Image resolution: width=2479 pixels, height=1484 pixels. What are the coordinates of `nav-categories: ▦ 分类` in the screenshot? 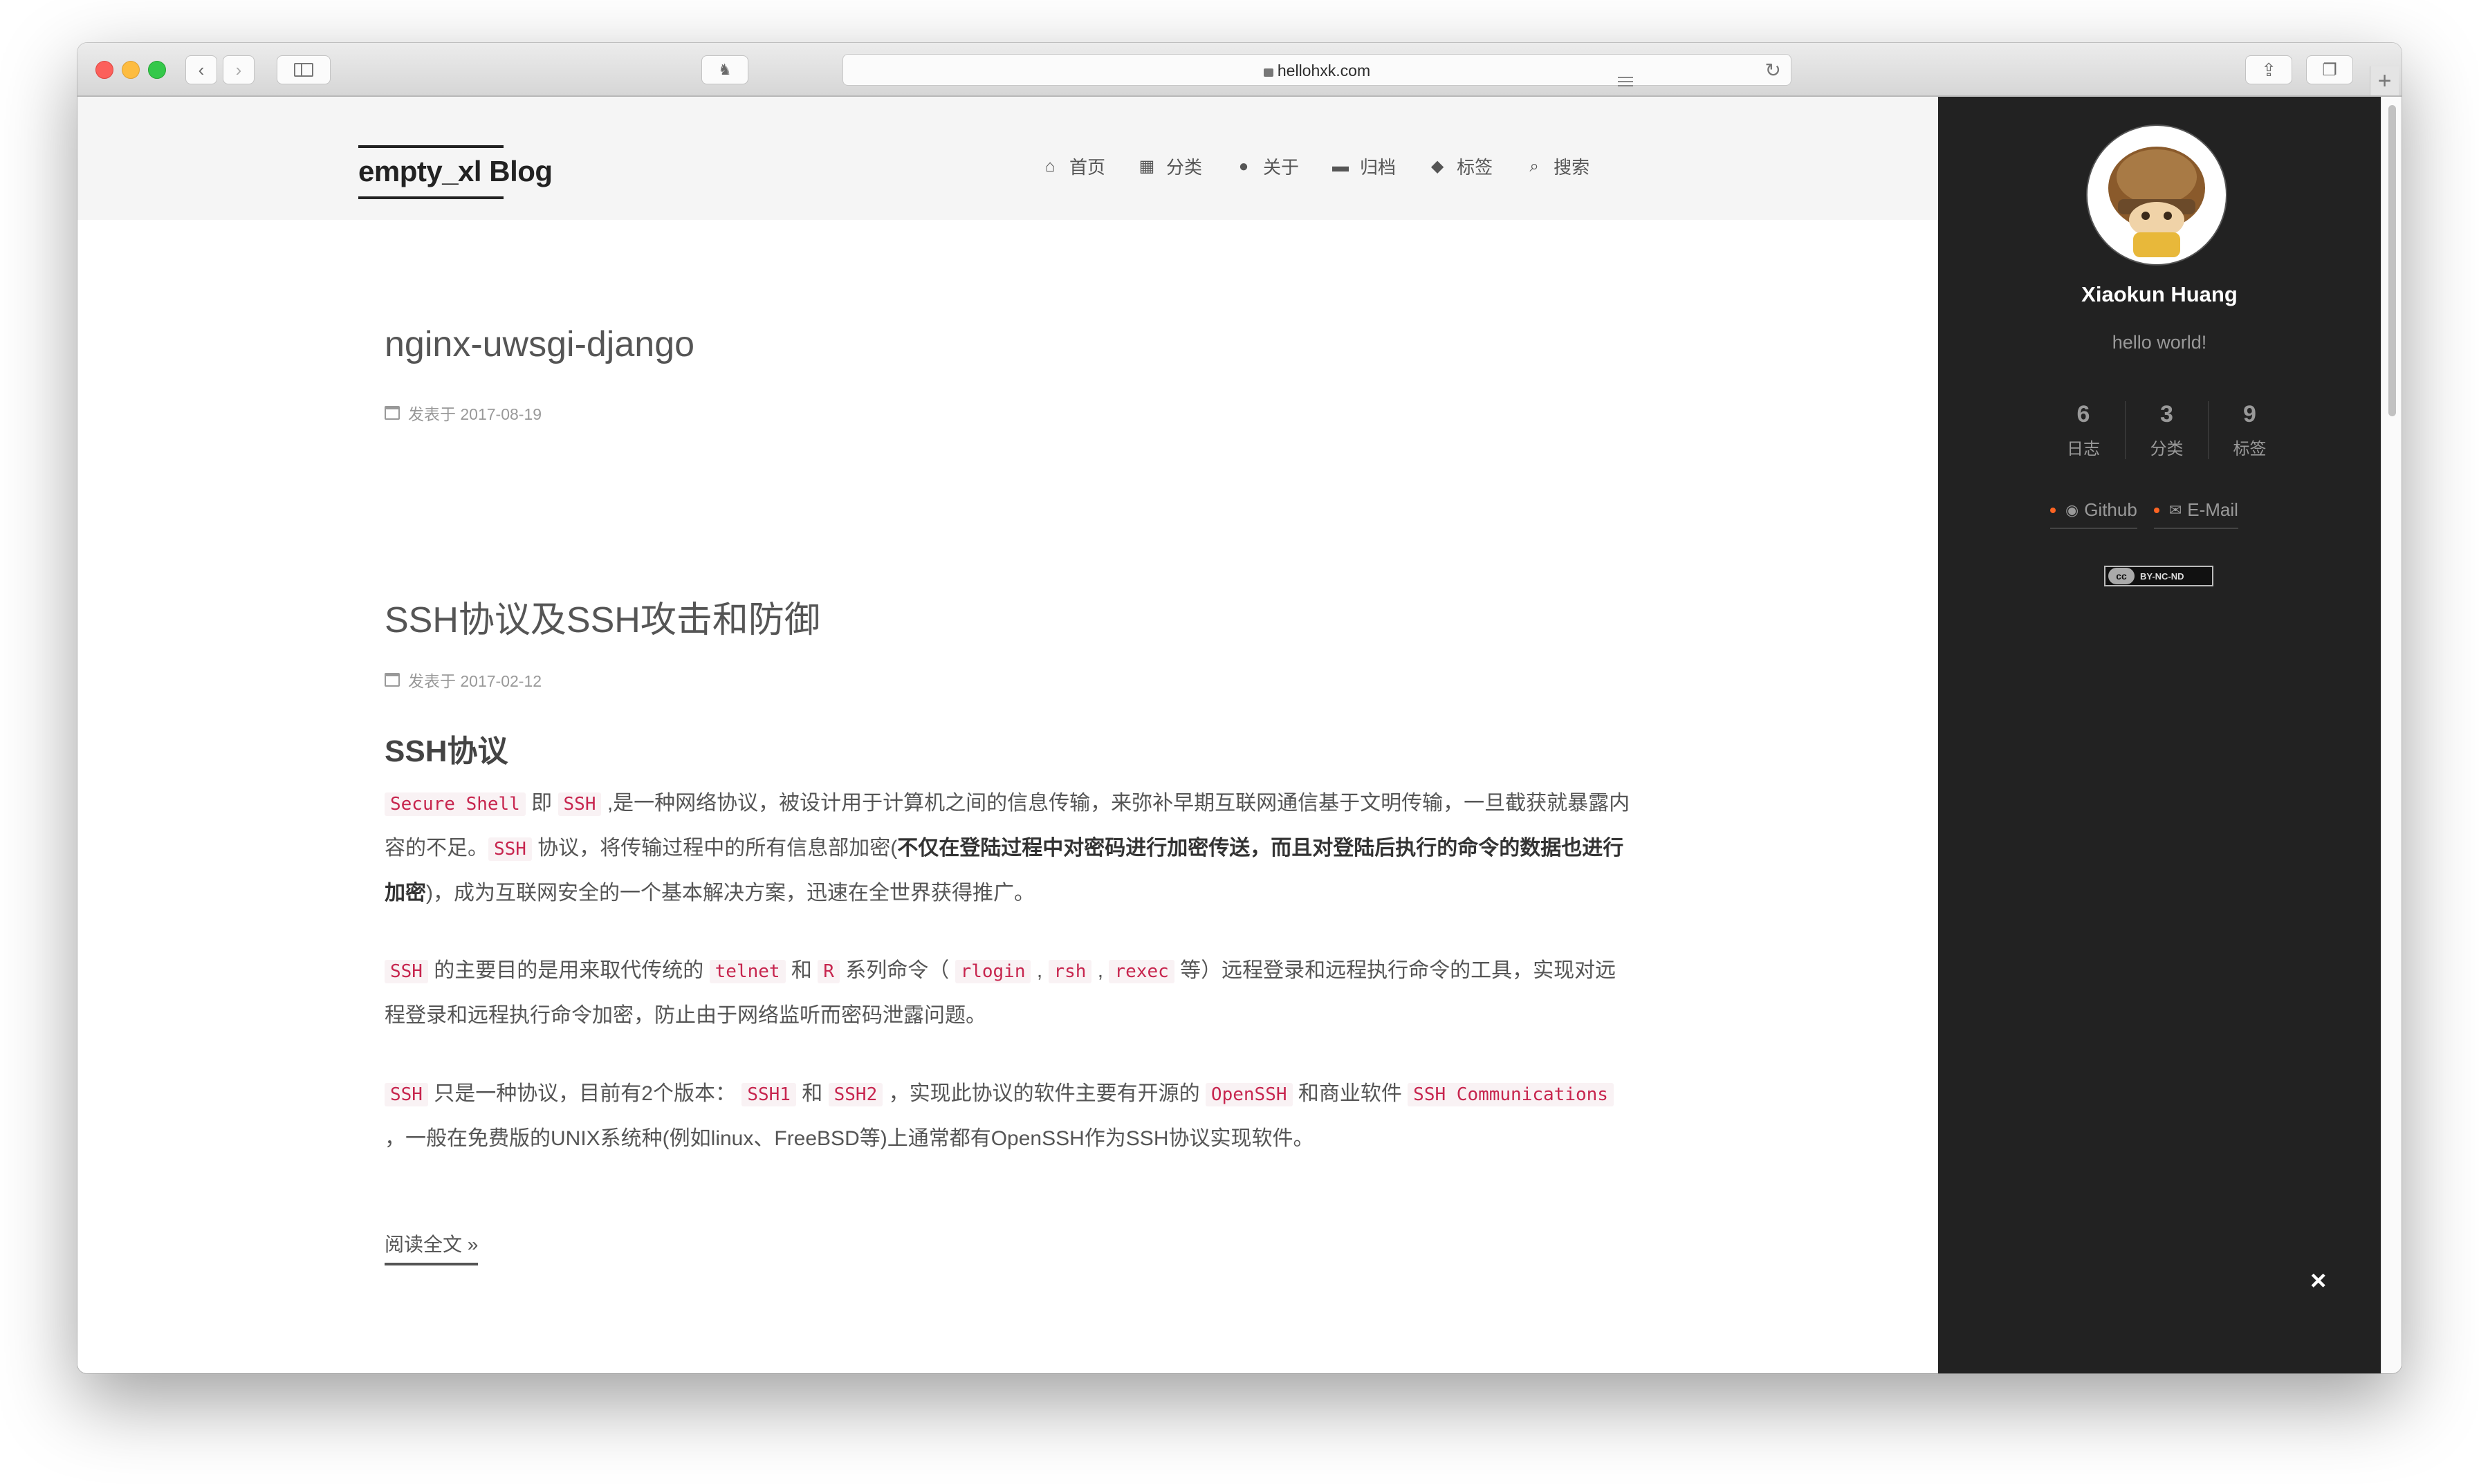 It's located at (1171, 166).